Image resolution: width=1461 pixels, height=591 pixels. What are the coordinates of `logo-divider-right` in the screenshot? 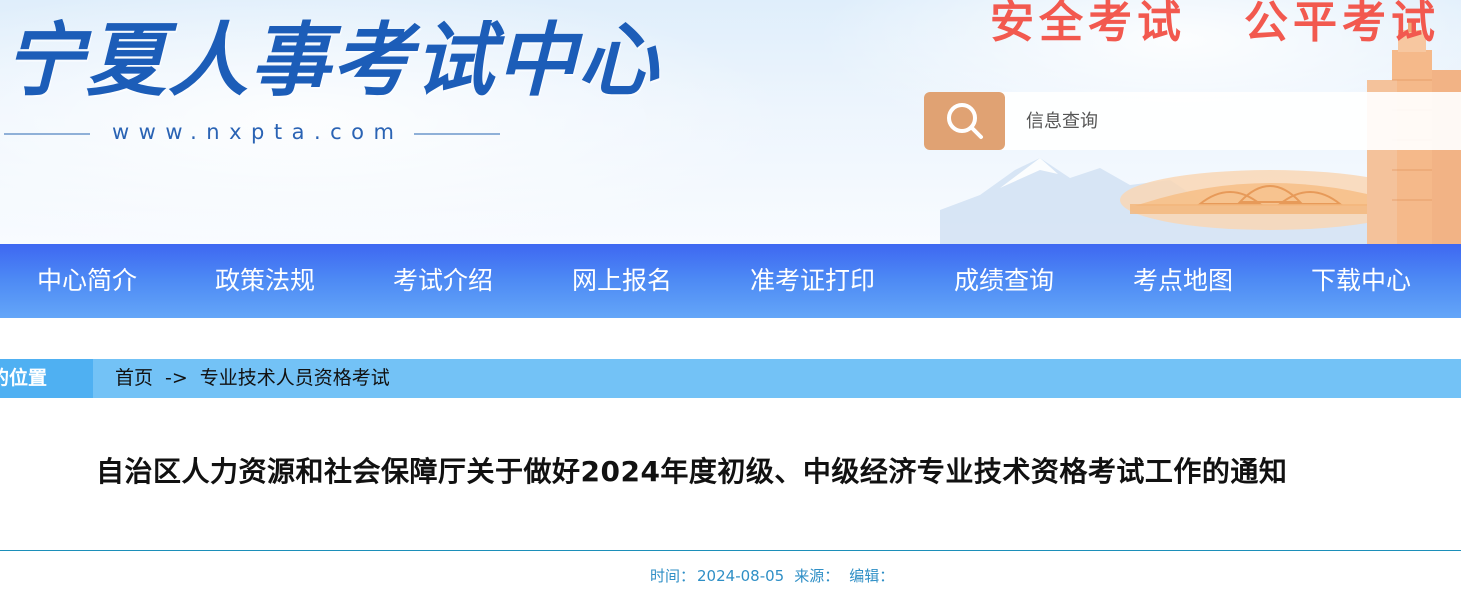 It's located at (457, 134).